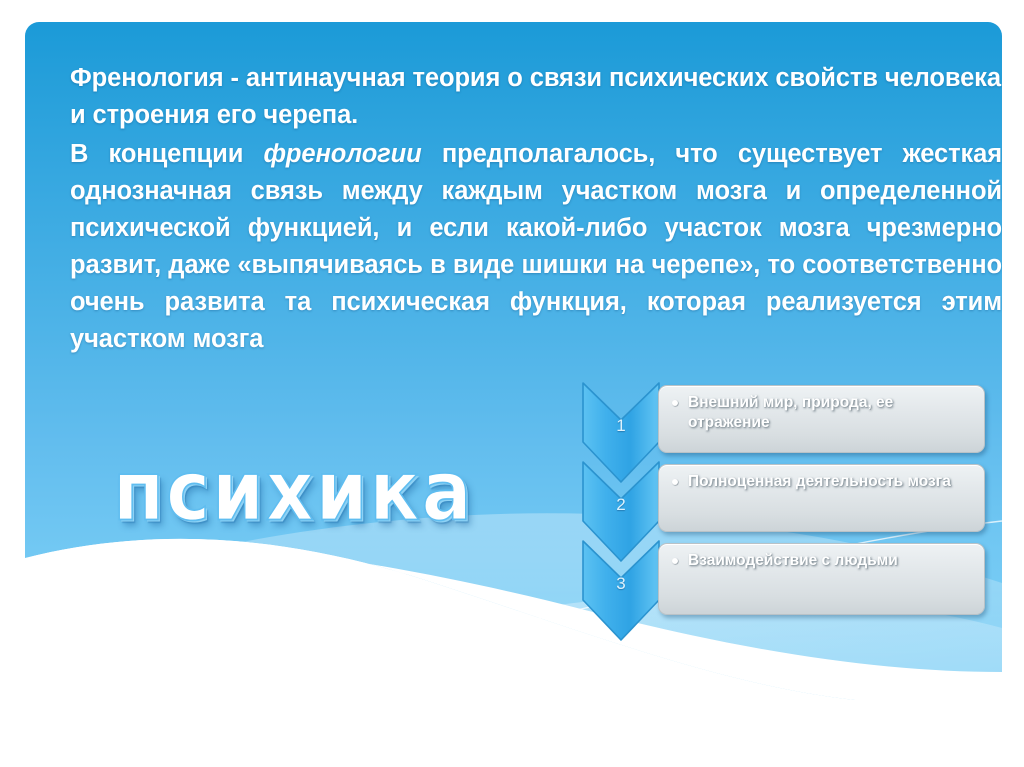 This screenshot has width=1024, height=767. I want to click on chevron-callout-text-2: Полноценная деятельность мозга, so click(823, 482).